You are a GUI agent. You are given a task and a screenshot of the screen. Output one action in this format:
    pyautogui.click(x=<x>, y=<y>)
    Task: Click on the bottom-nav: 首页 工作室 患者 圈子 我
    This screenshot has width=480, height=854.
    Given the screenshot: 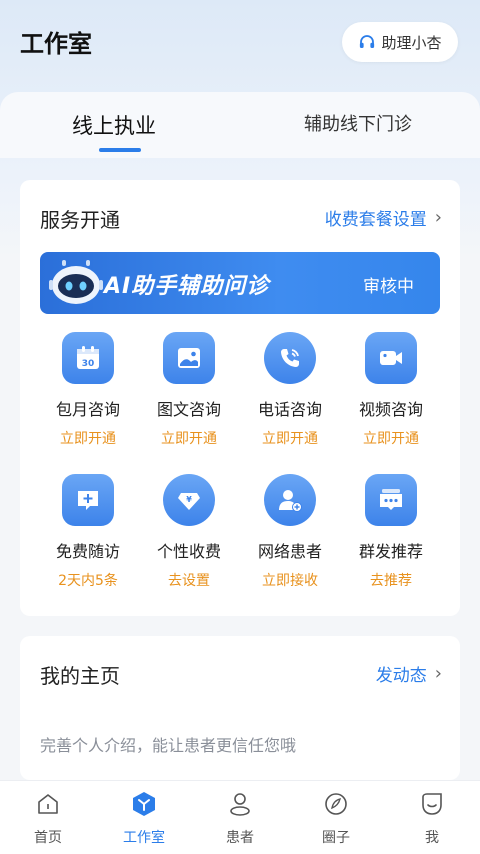 What is the action you would take?
    pyautogui.click(x=240, y=817)
    